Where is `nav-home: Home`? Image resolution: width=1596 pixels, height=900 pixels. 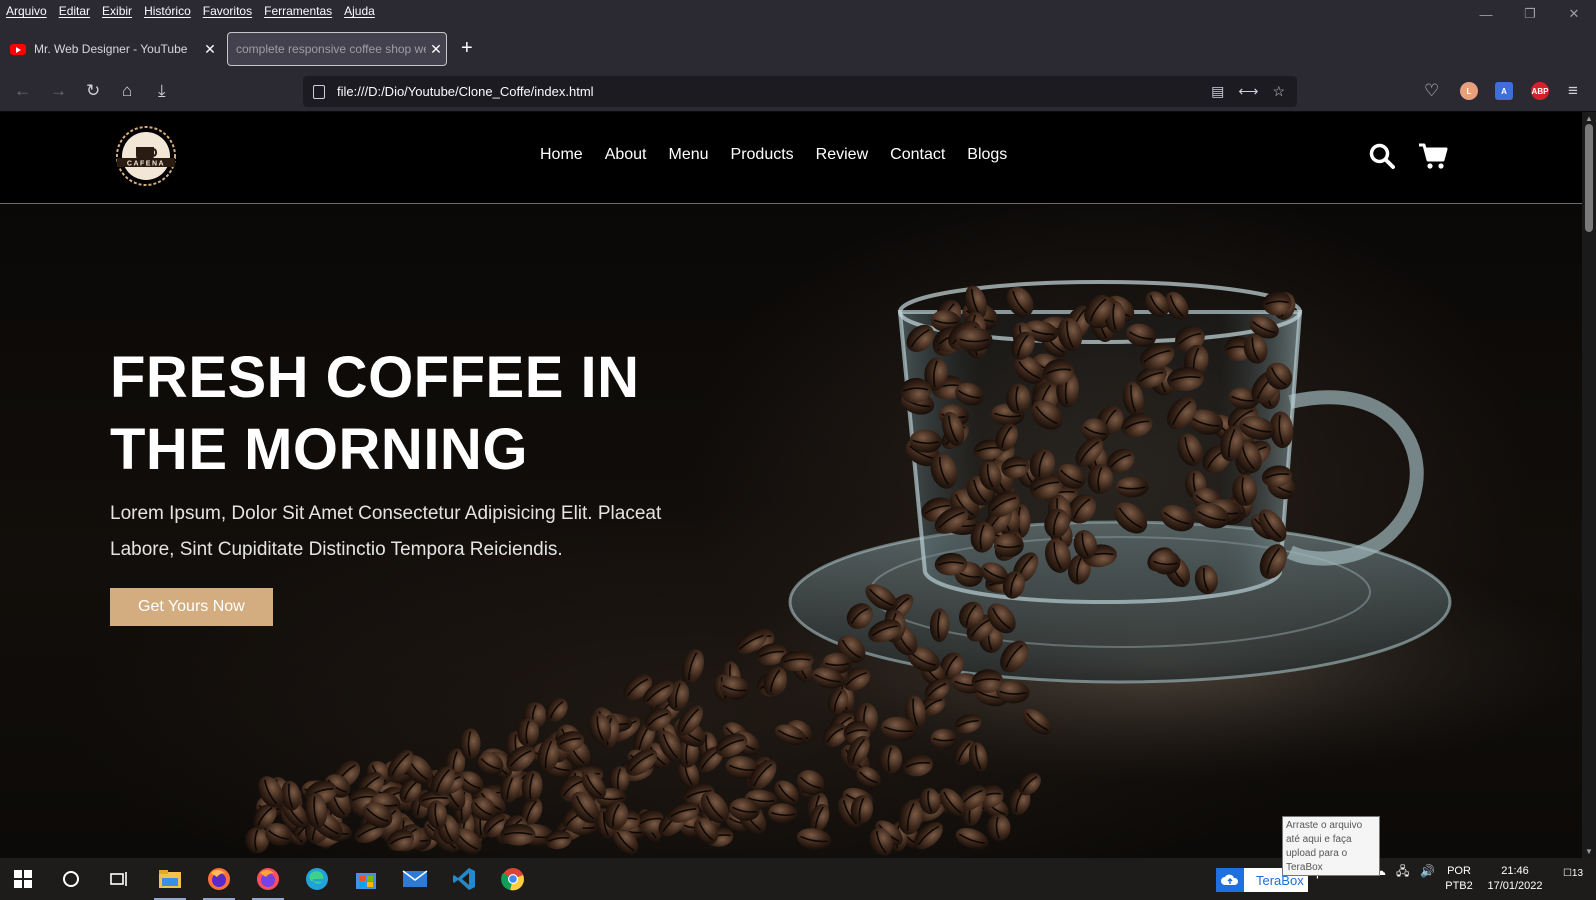
nav-home: Home is located at coordinates (561, 155).